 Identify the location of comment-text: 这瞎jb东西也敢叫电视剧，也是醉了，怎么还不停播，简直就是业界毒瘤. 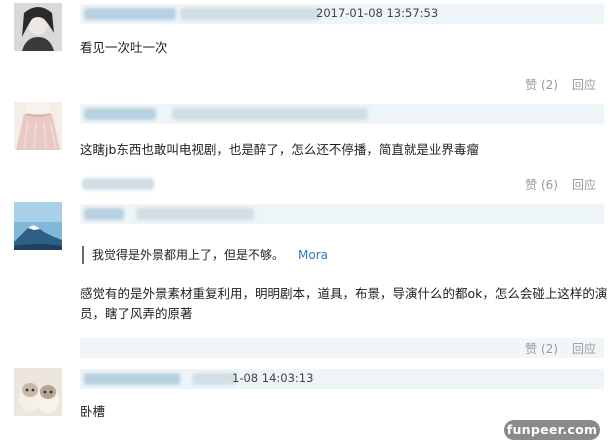
(279, 149).